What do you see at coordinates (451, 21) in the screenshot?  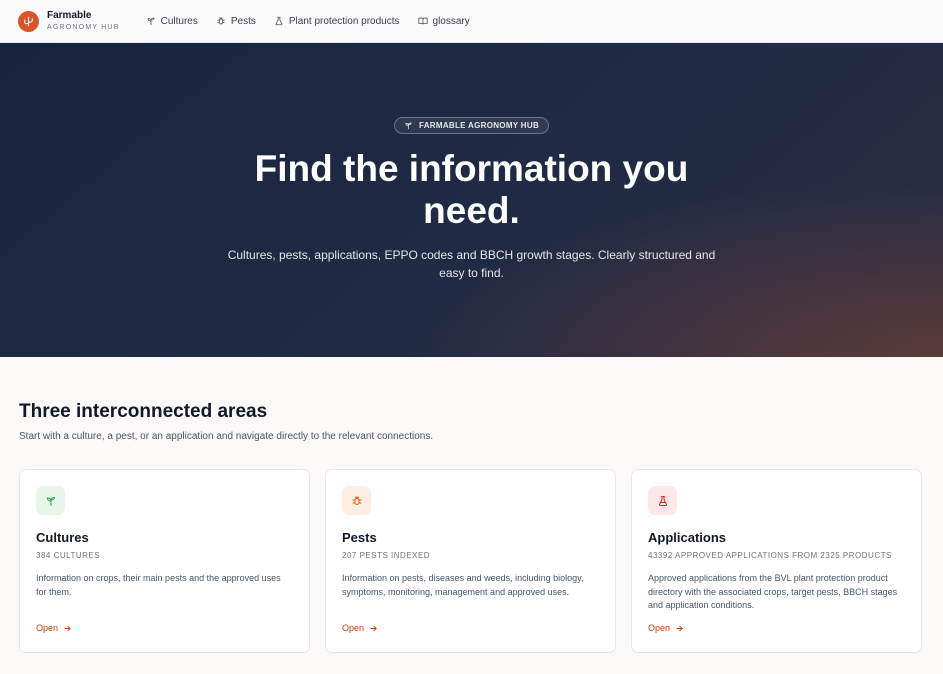 I see `nav-link-label: glossary` at bounding box center [451, 21].